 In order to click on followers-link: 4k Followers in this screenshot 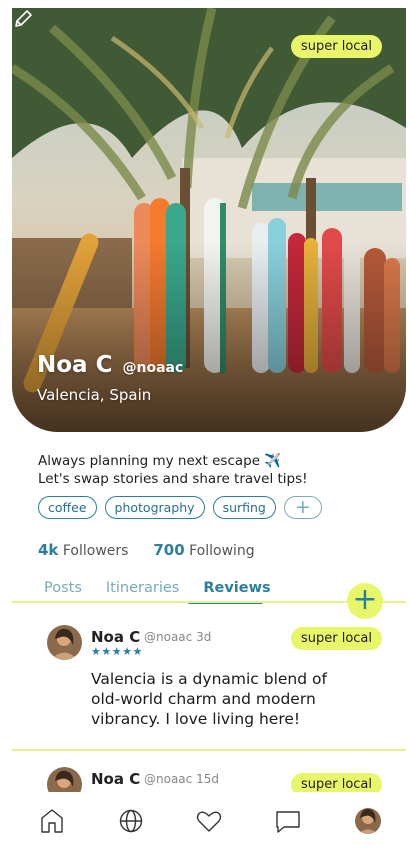, I will do `click(85, 550)`.